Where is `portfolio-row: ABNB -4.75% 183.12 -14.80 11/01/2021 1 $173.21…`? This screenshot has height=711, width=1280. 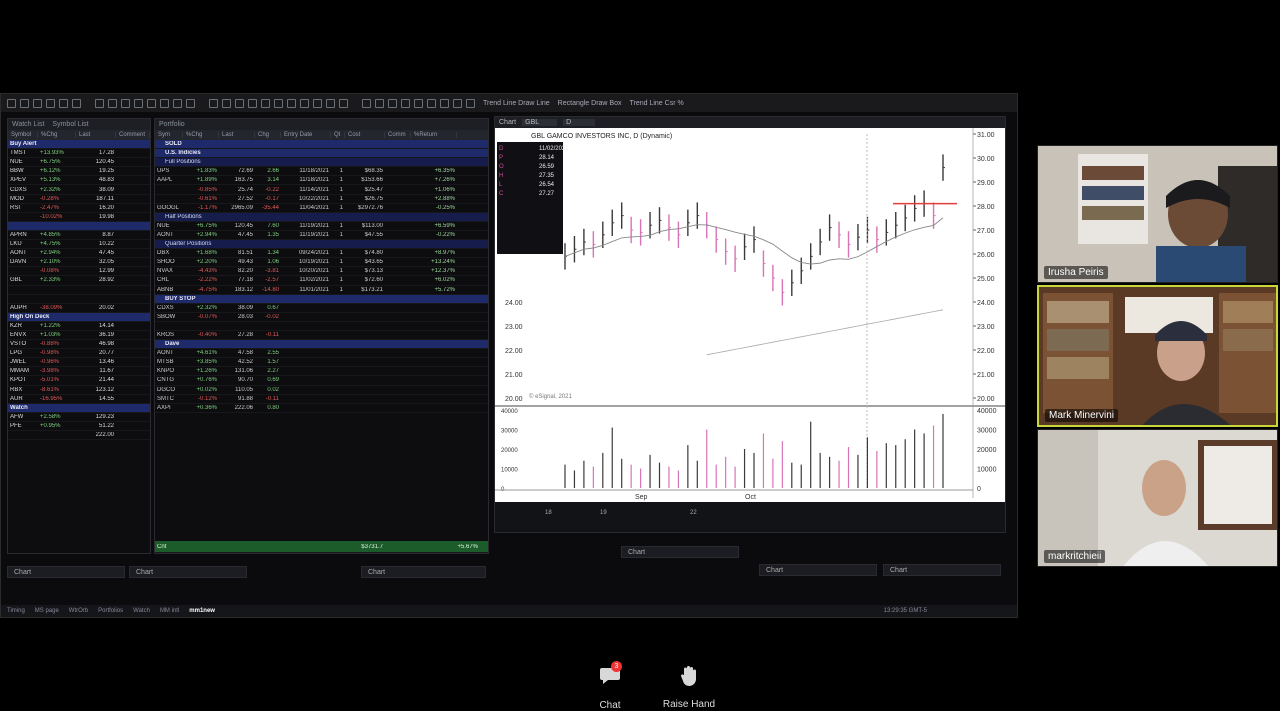 portfolio-row: ABNB -4.75% 183.12 -14.80 11/01/2021 1 $173.21… is located at coordinates (321, 290).